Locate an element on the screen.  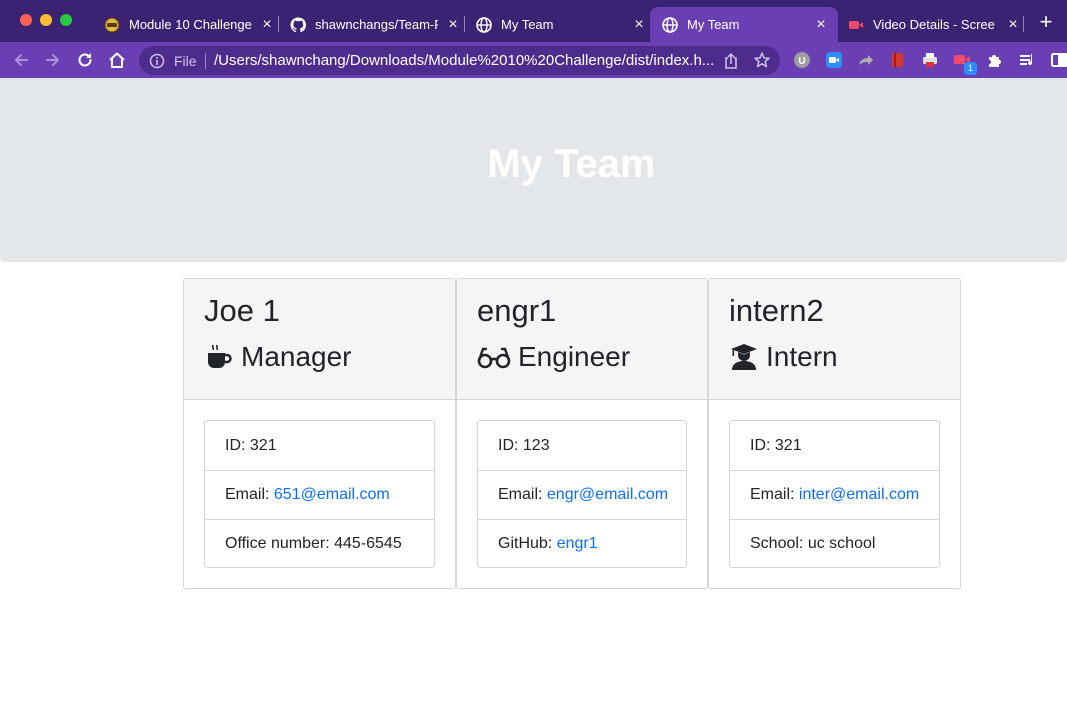
printer-extension-icon is located at coordinates (930, 60).